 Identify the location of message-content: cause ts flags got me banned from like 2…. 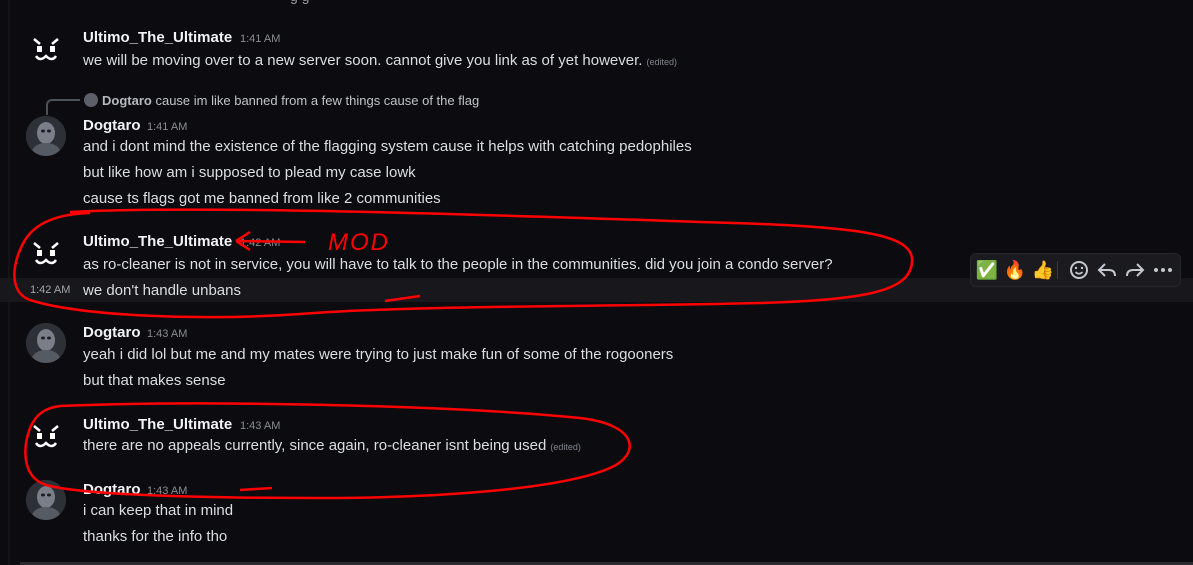
(262, 198).